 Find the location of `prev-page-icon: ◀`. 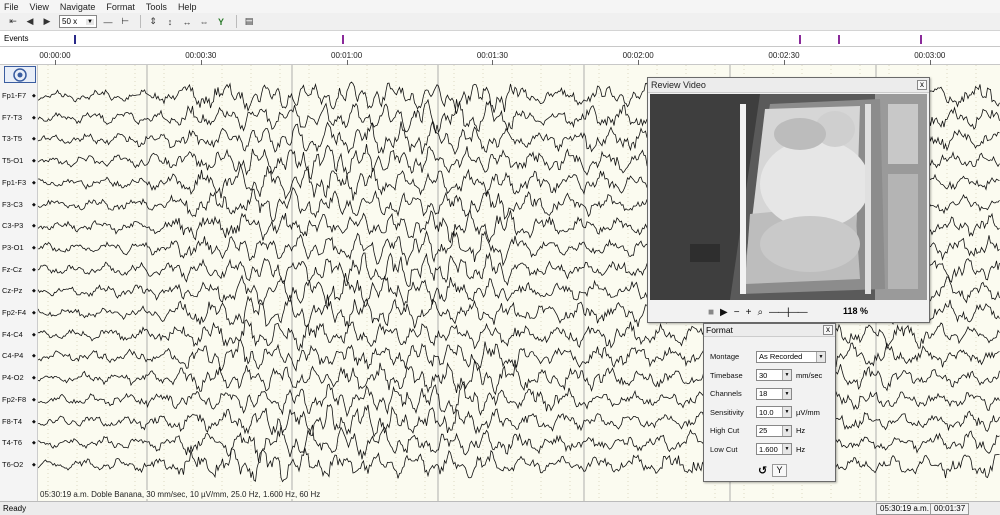

prev-page-icon: ◀ is located at coordinates (30, 22).